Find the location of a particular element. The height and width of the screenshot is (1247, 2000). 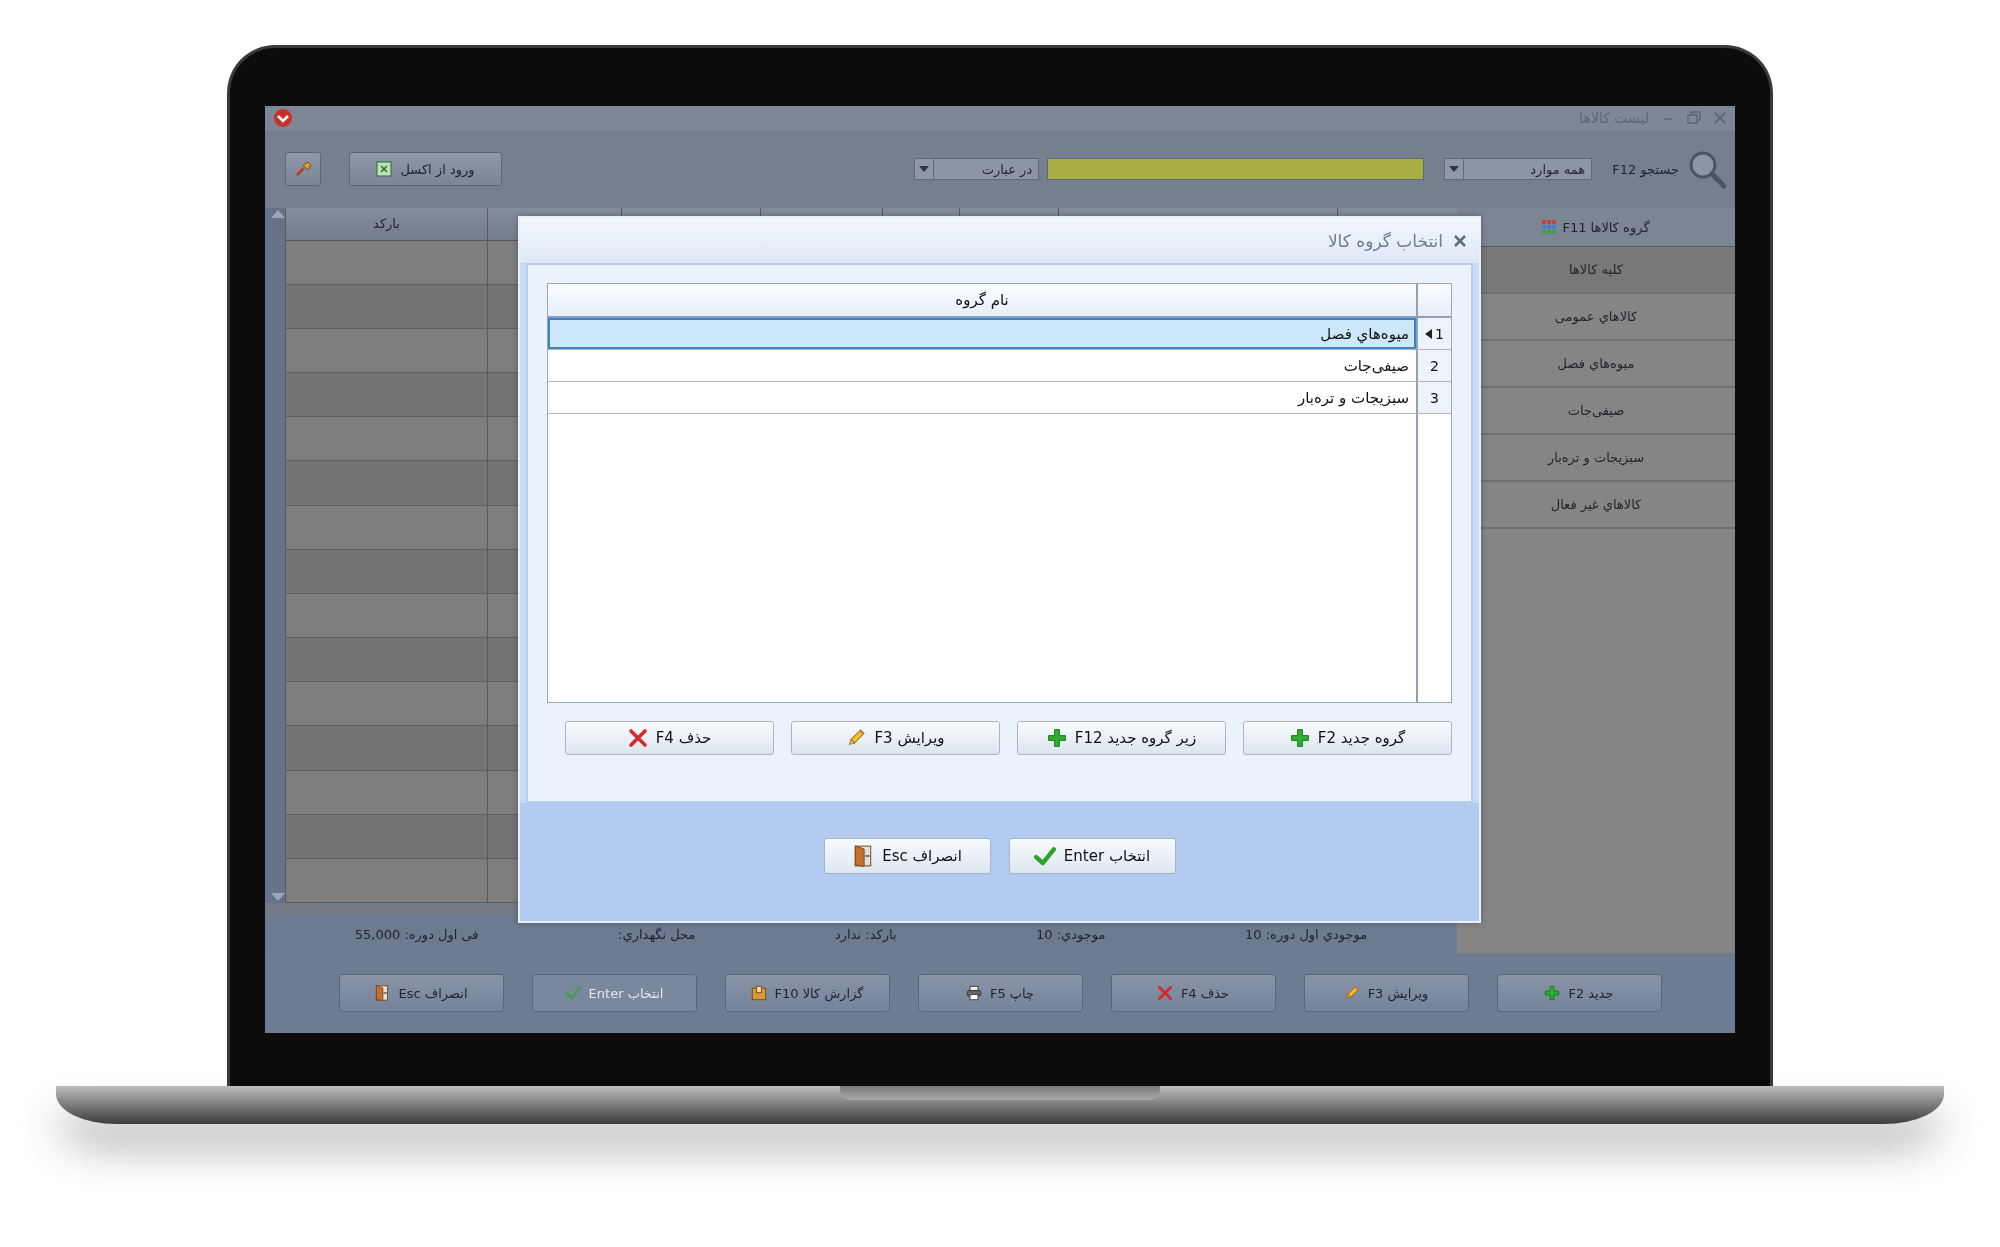

row-number: 2 is located at coordinates (1434, 365).